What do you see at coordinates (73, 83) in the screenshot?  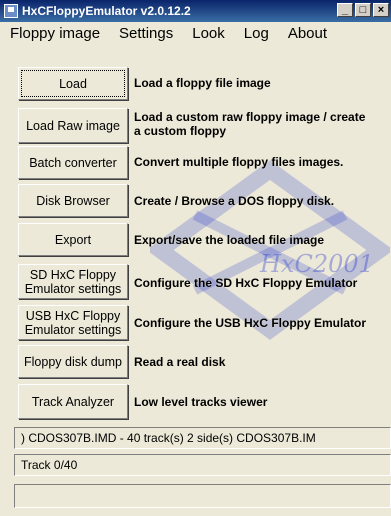 I see `load-button: Load` at bounding box center [73, 83].